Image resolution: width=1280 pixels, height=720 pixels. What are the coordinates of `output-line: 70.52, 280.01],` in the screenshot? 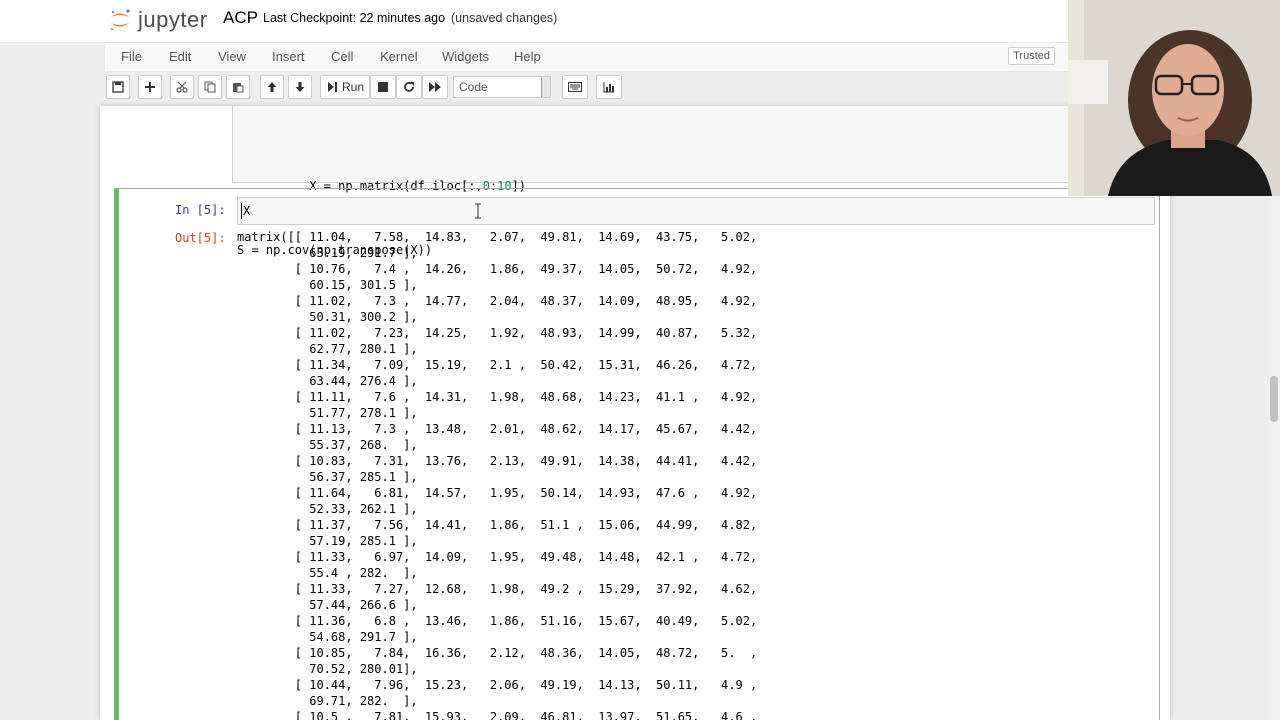 It's located at (327, 669).